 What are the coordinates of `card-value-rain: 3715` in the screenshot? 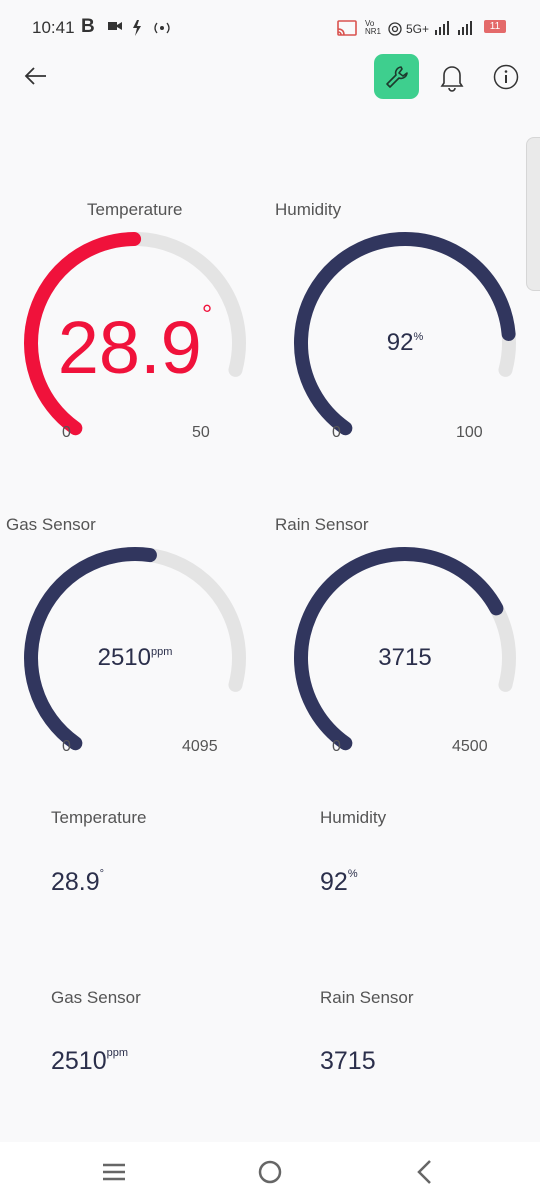 It's located at (348, 1061).